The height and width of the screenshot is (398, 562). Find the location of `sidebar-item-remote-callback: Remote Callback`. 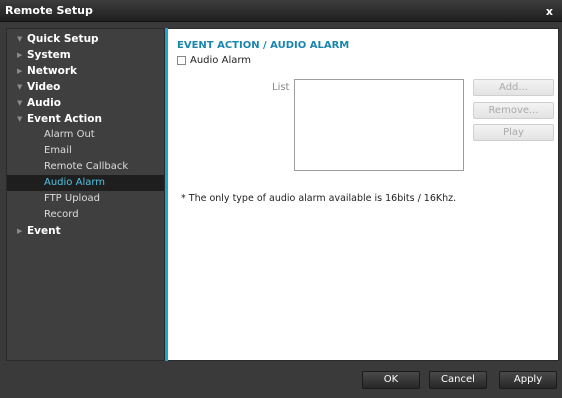

sidebar-item-remote-callback: Remote Callback is located at coordinates (85, 167).